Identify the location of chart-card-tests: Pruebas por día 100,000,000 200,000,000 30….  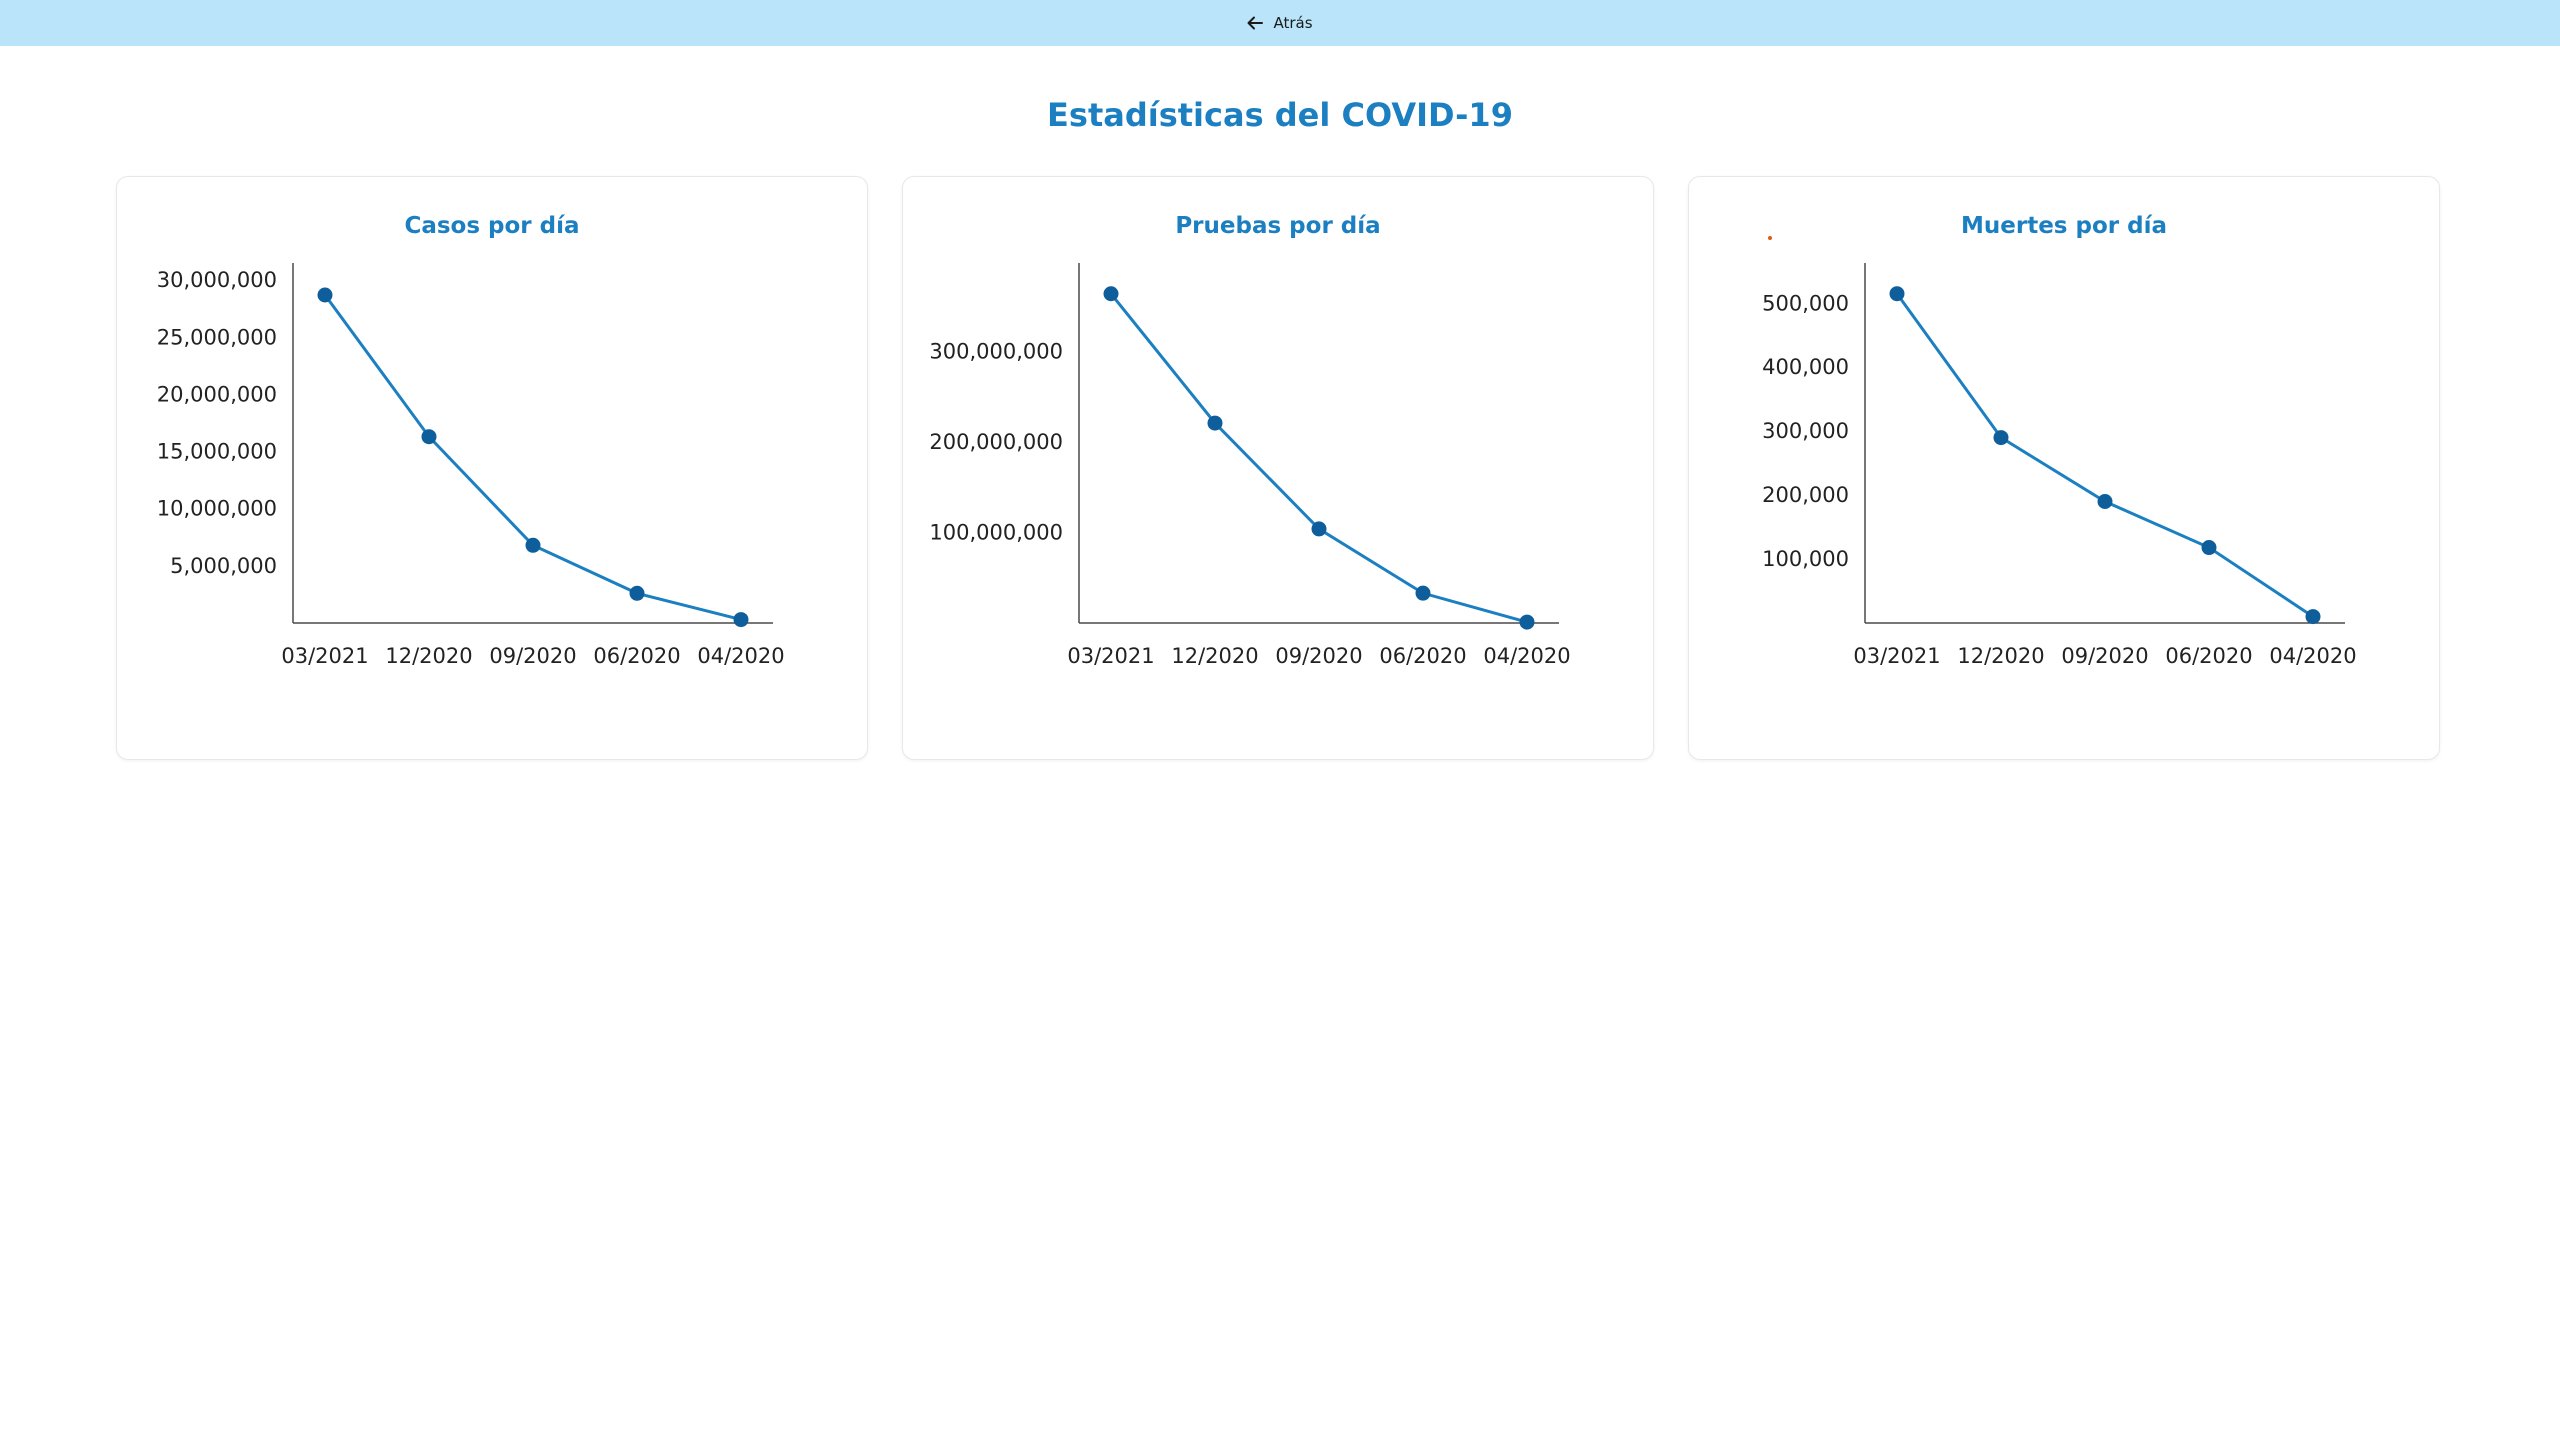
(1278, 468).